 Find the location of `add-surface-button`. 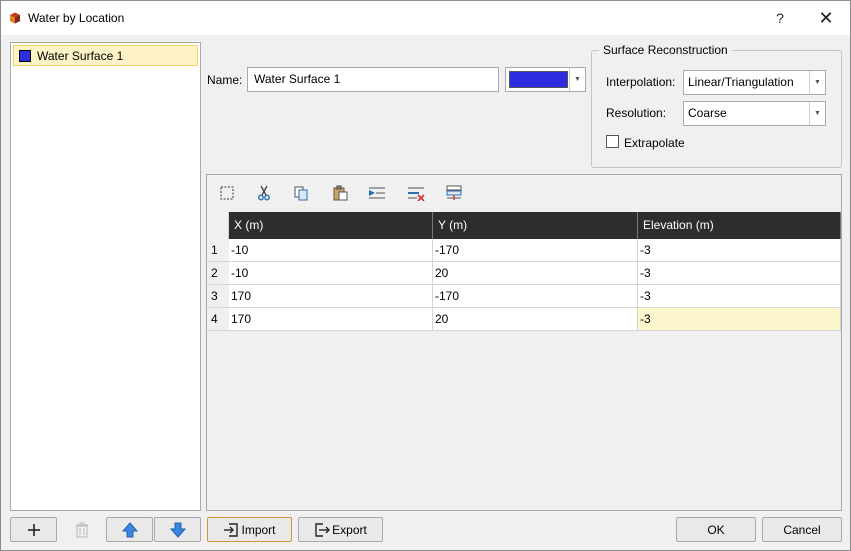

add-surface-button is located at coordinates (33, 529).